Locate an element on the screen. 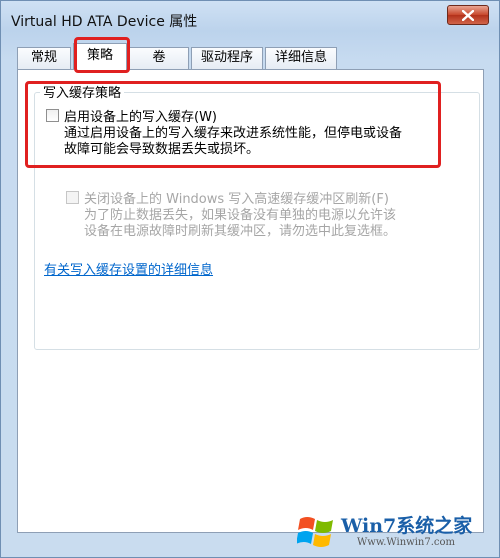 The height and width of the screenshot is (558, 500). enable-write-cache-checkbox is located at coordinates (52, 115).